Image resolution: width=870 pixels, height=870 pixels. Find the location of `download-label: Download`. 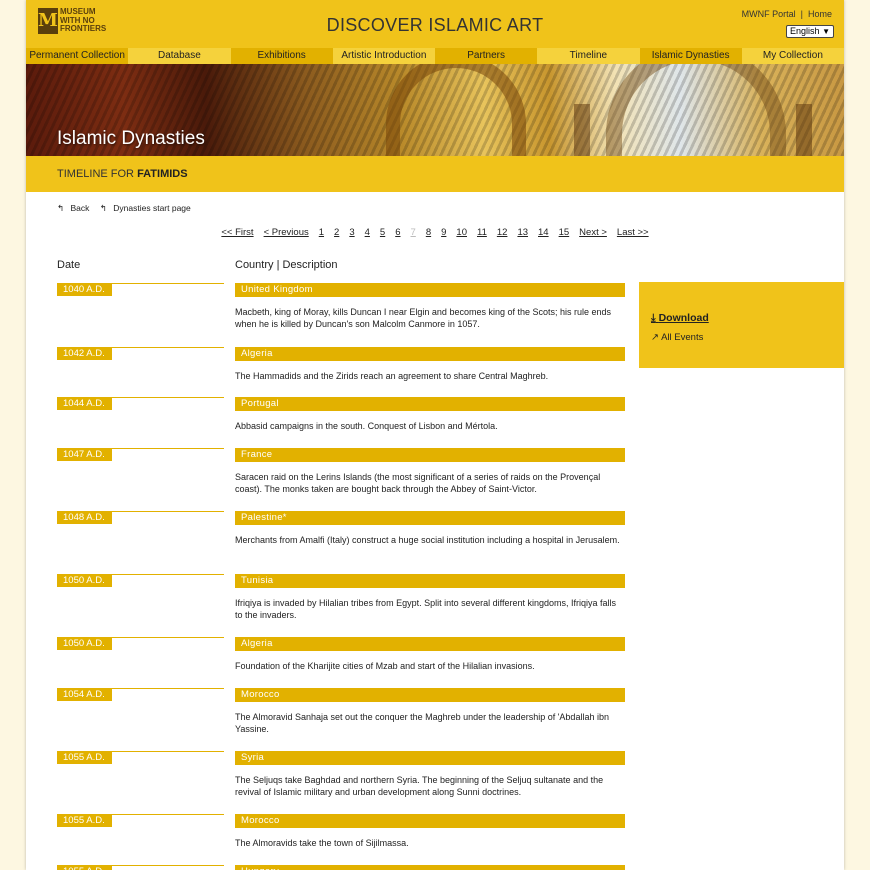

download-label: Download is located at coordinates (683, 318).